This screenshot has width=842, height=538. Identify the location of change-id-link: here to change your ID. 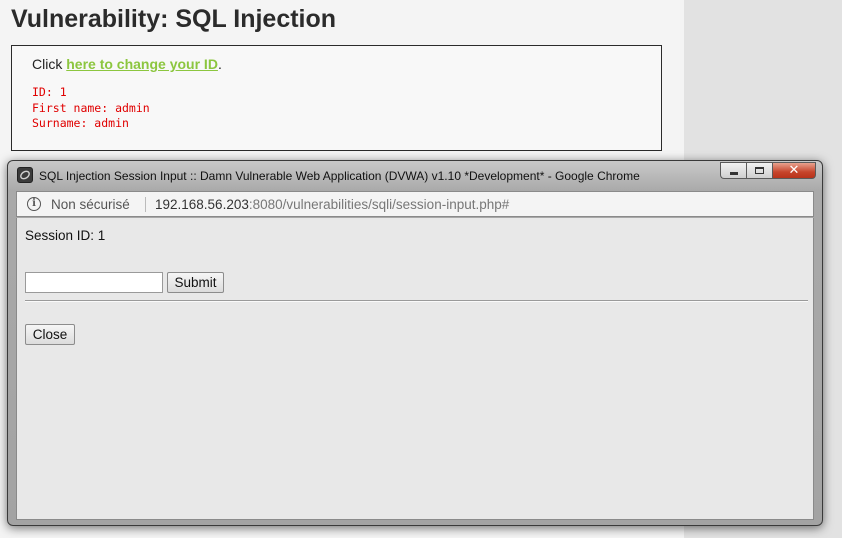
(142, 64).